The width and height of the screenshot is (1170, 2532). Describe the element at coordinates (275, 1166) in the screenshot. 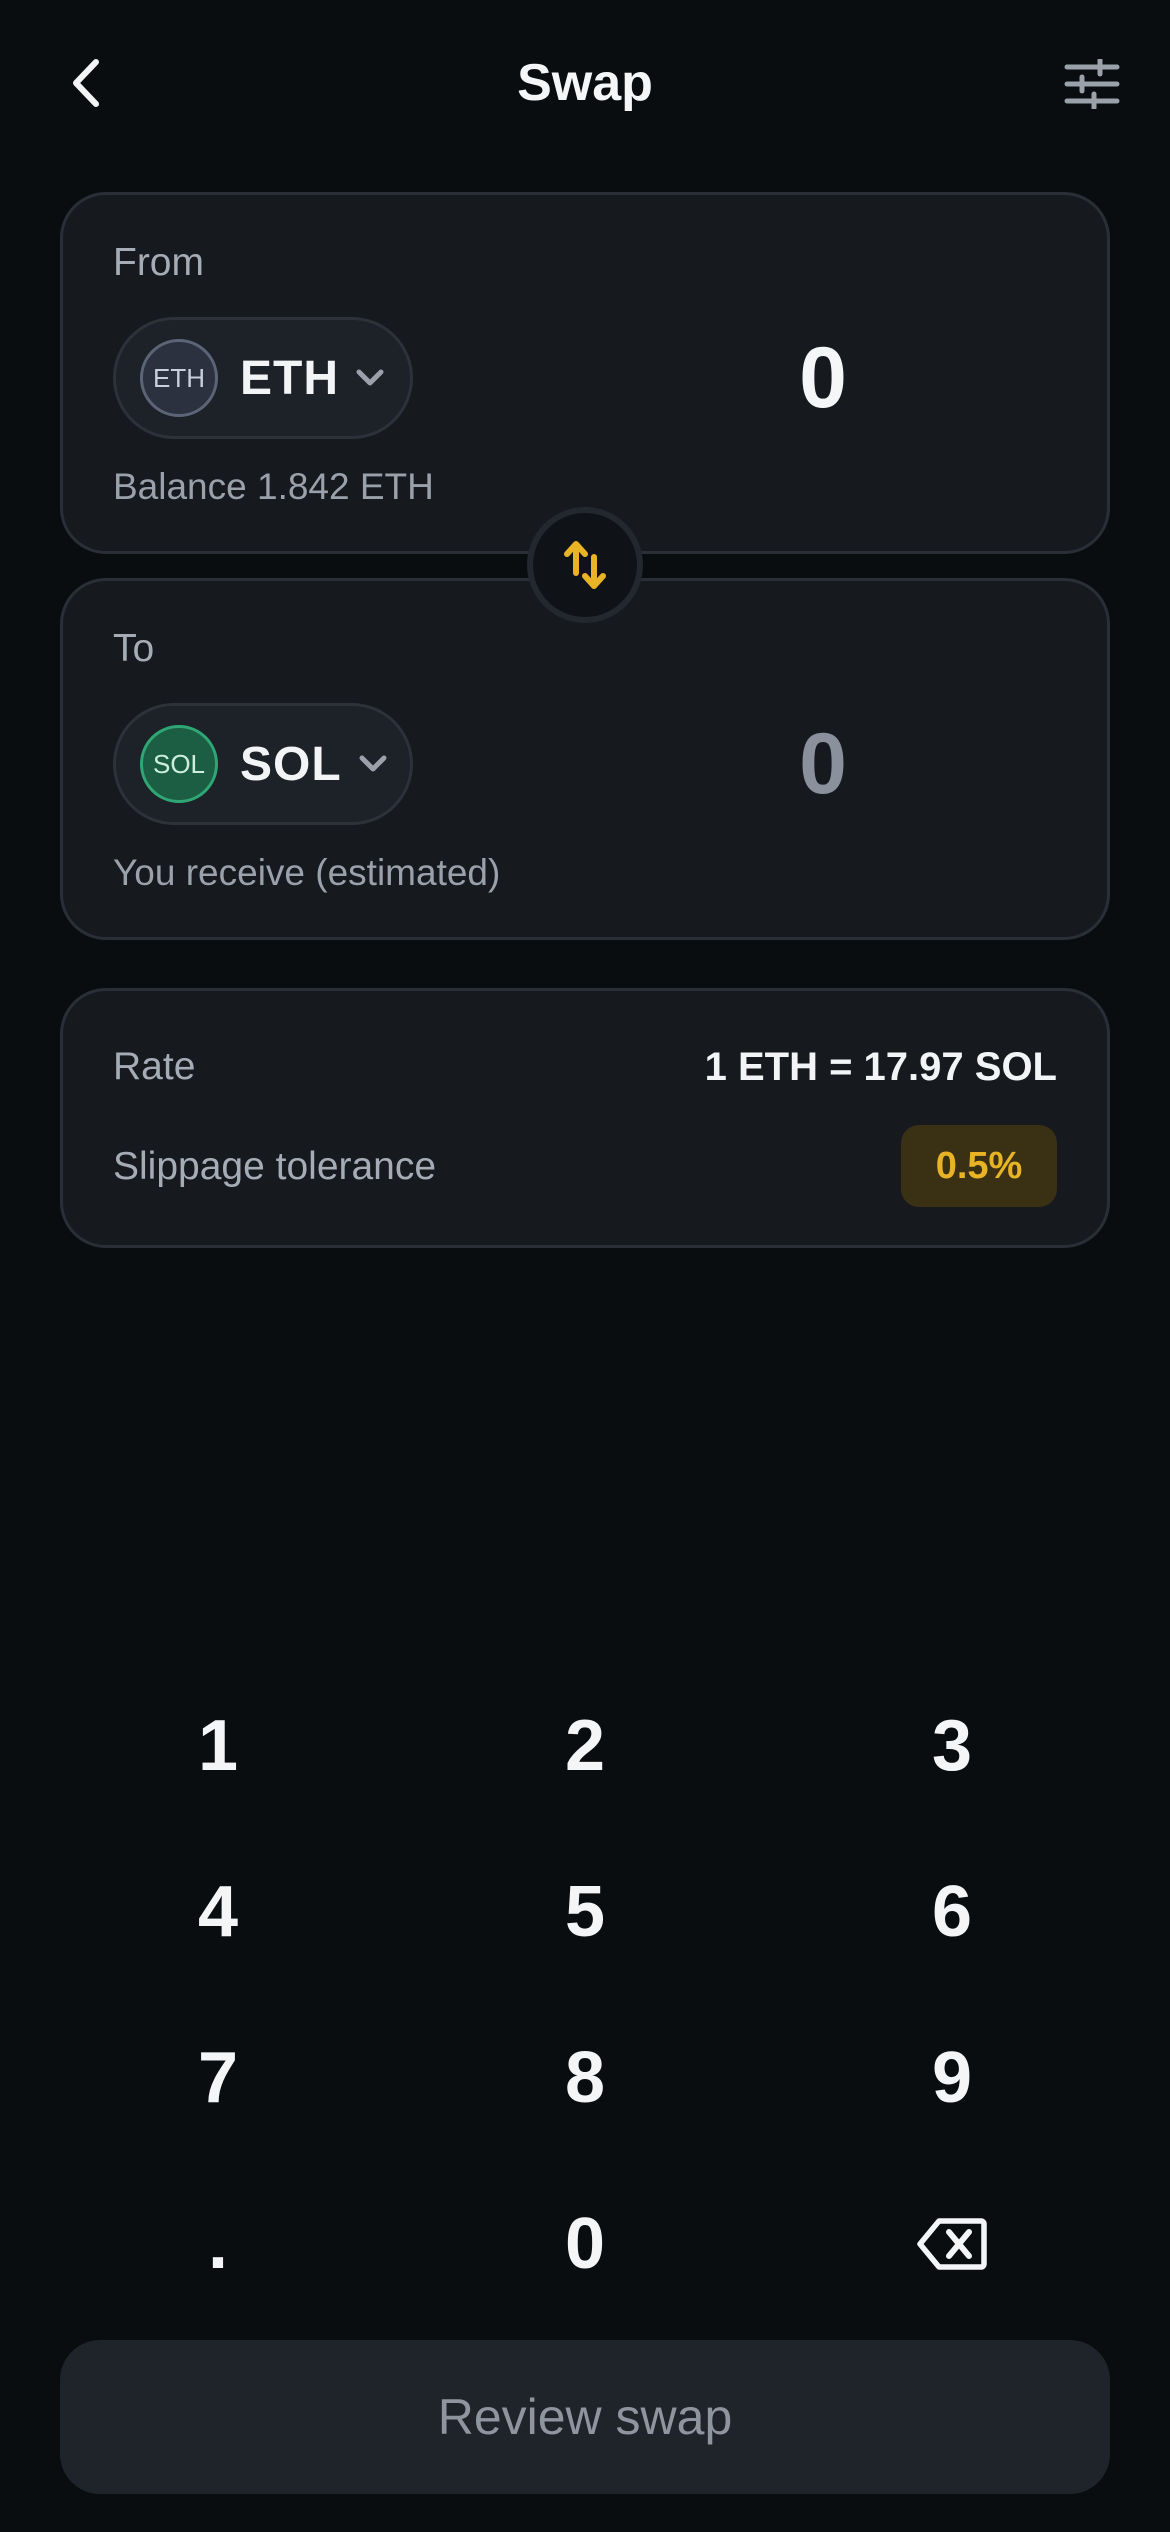

I see `slippage-label: Slippage tolerance` at that location.